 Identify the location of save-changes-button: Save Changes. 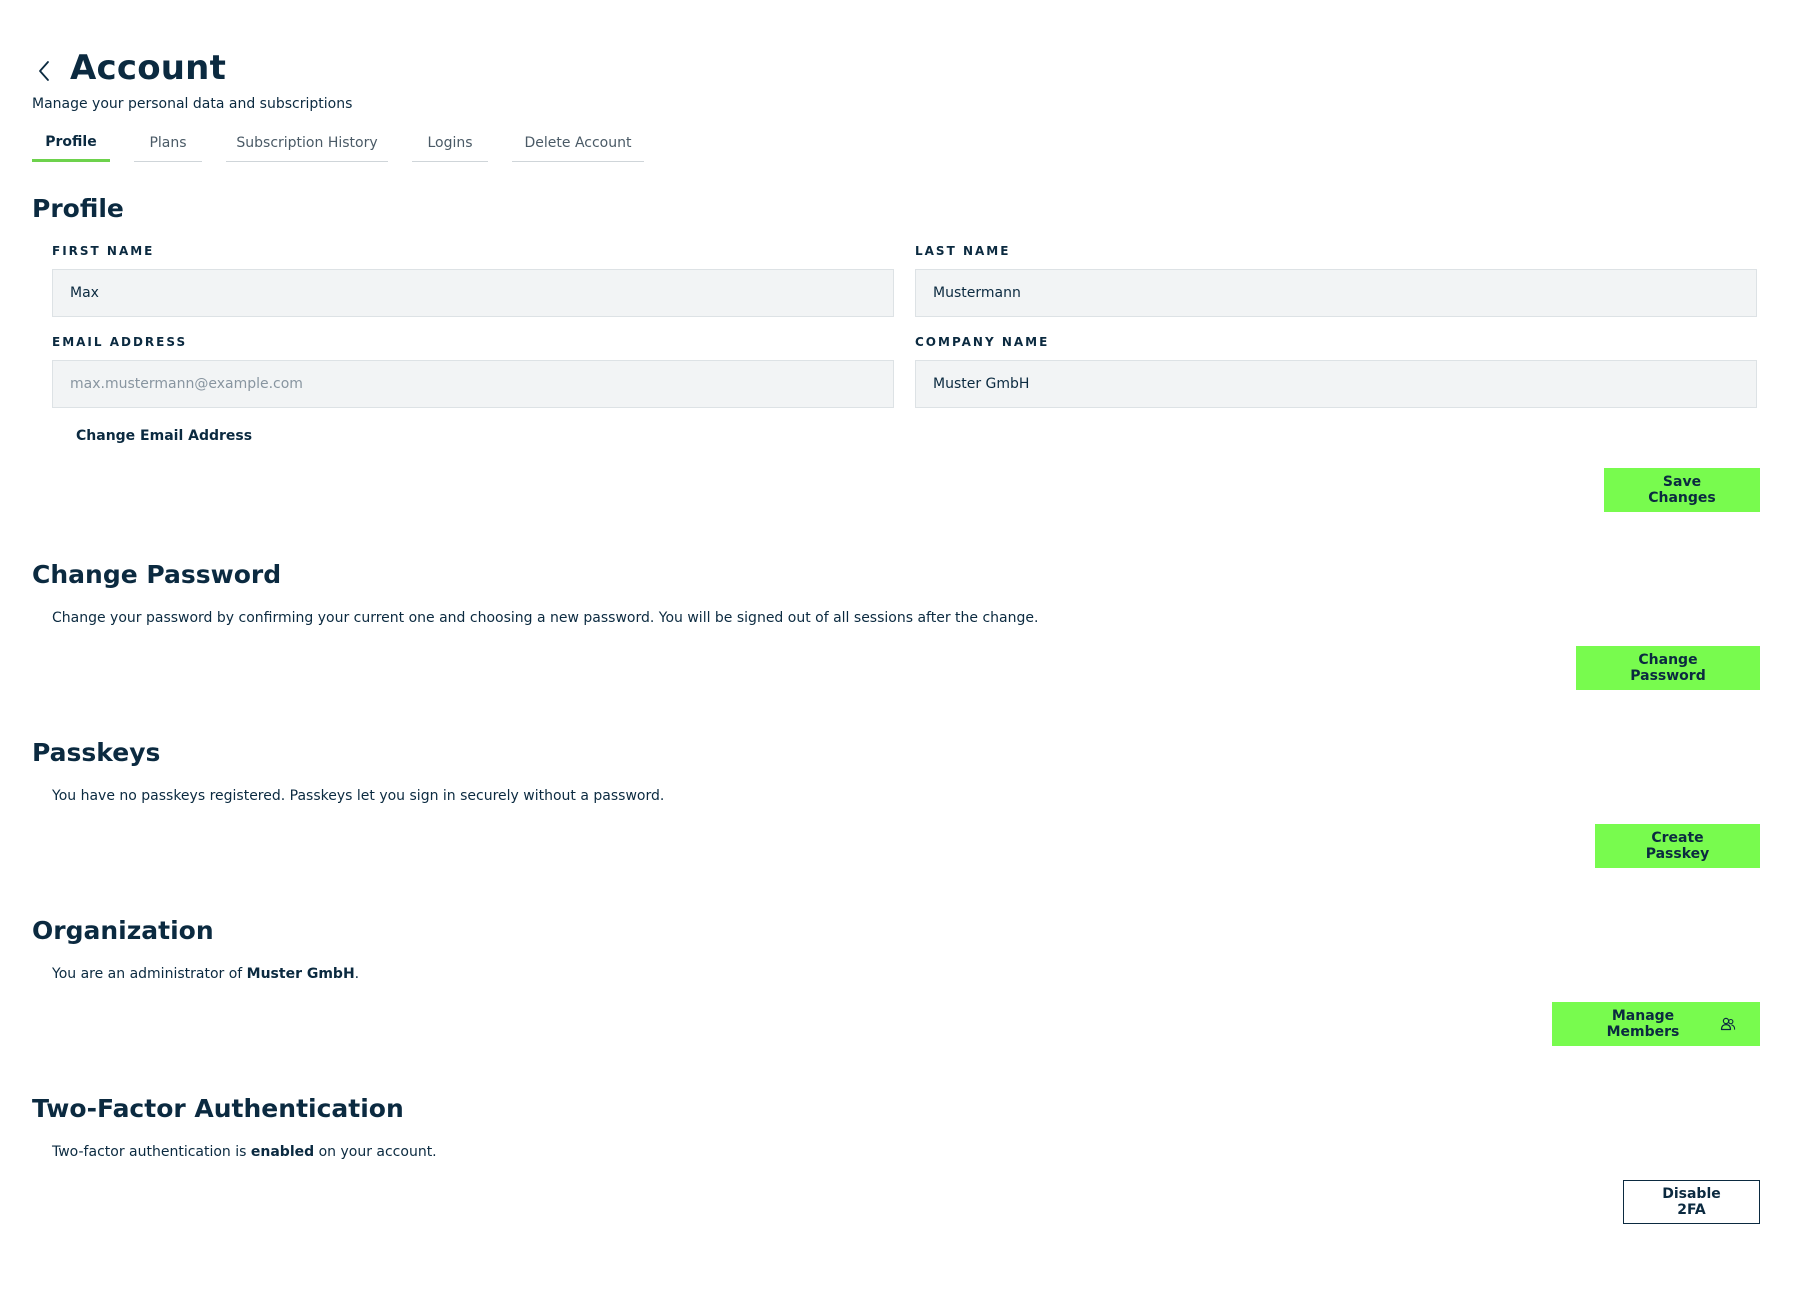
(1682, 490).